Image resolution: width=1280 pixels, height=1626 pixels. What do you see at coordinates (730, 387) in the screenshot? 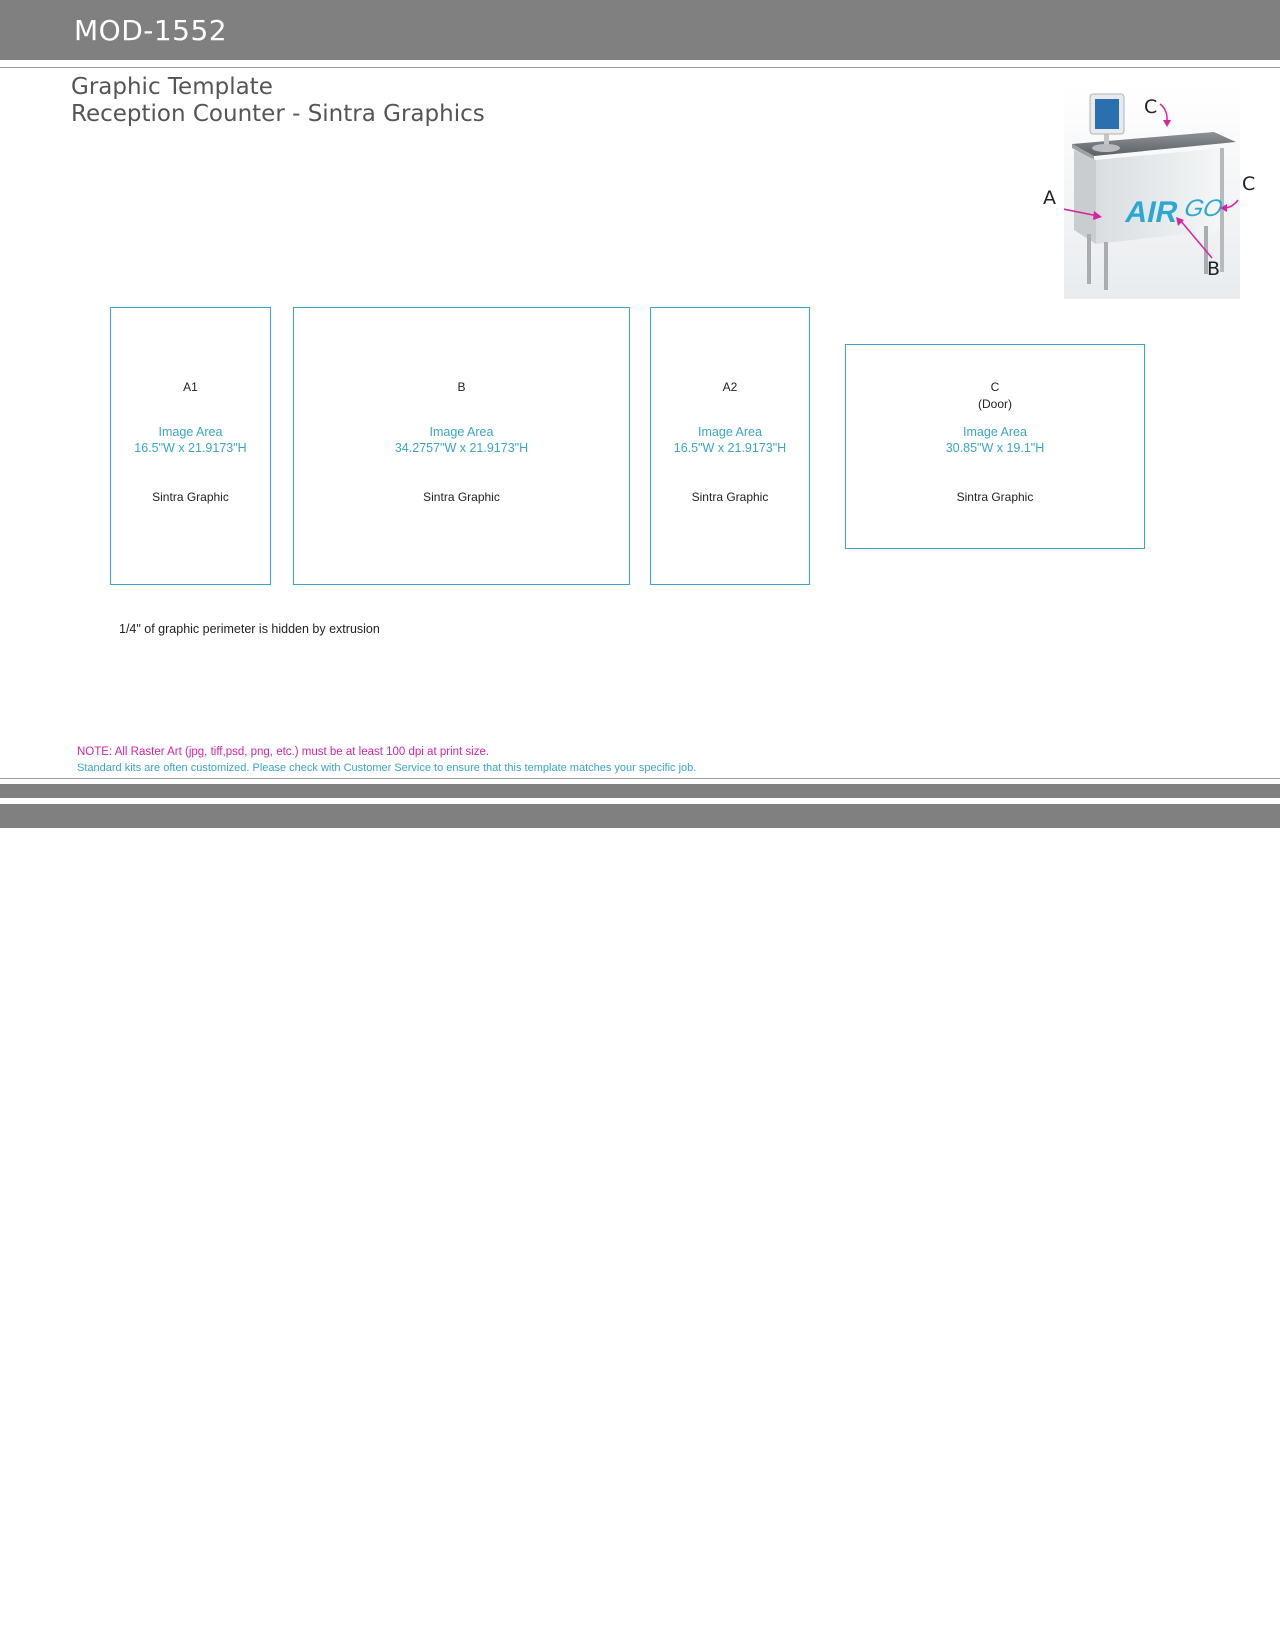
I see `panel-id: A2` at bounding box center [730, 387].